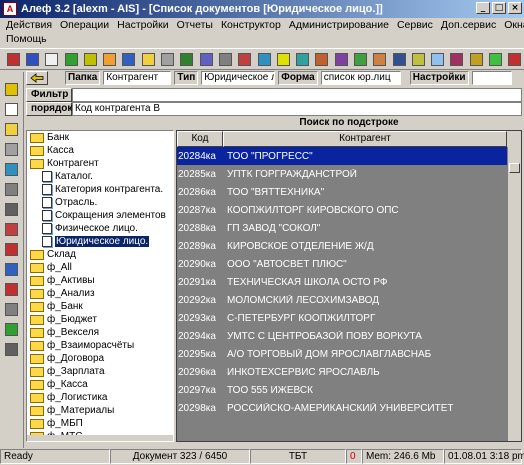 This screenshot has width=524, height=465. What do you see at coordinates (251, 25) in the screenshot?
I see `menu-item-r1-4: Конструктор` at bounding box center [251, 25].